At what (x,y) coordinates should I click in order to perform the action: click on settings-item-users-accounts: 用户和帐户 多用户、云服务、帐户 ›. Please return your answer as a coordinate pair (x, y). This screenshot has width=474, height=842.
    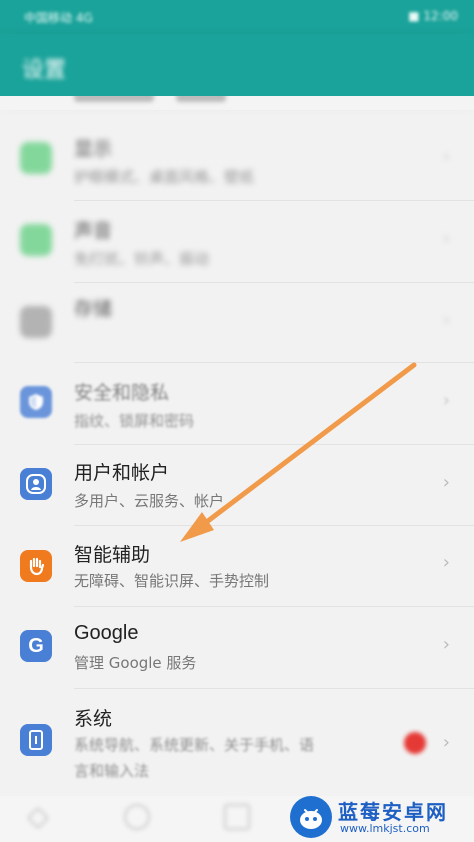
    Looking at the image, I should click on (237, 486).